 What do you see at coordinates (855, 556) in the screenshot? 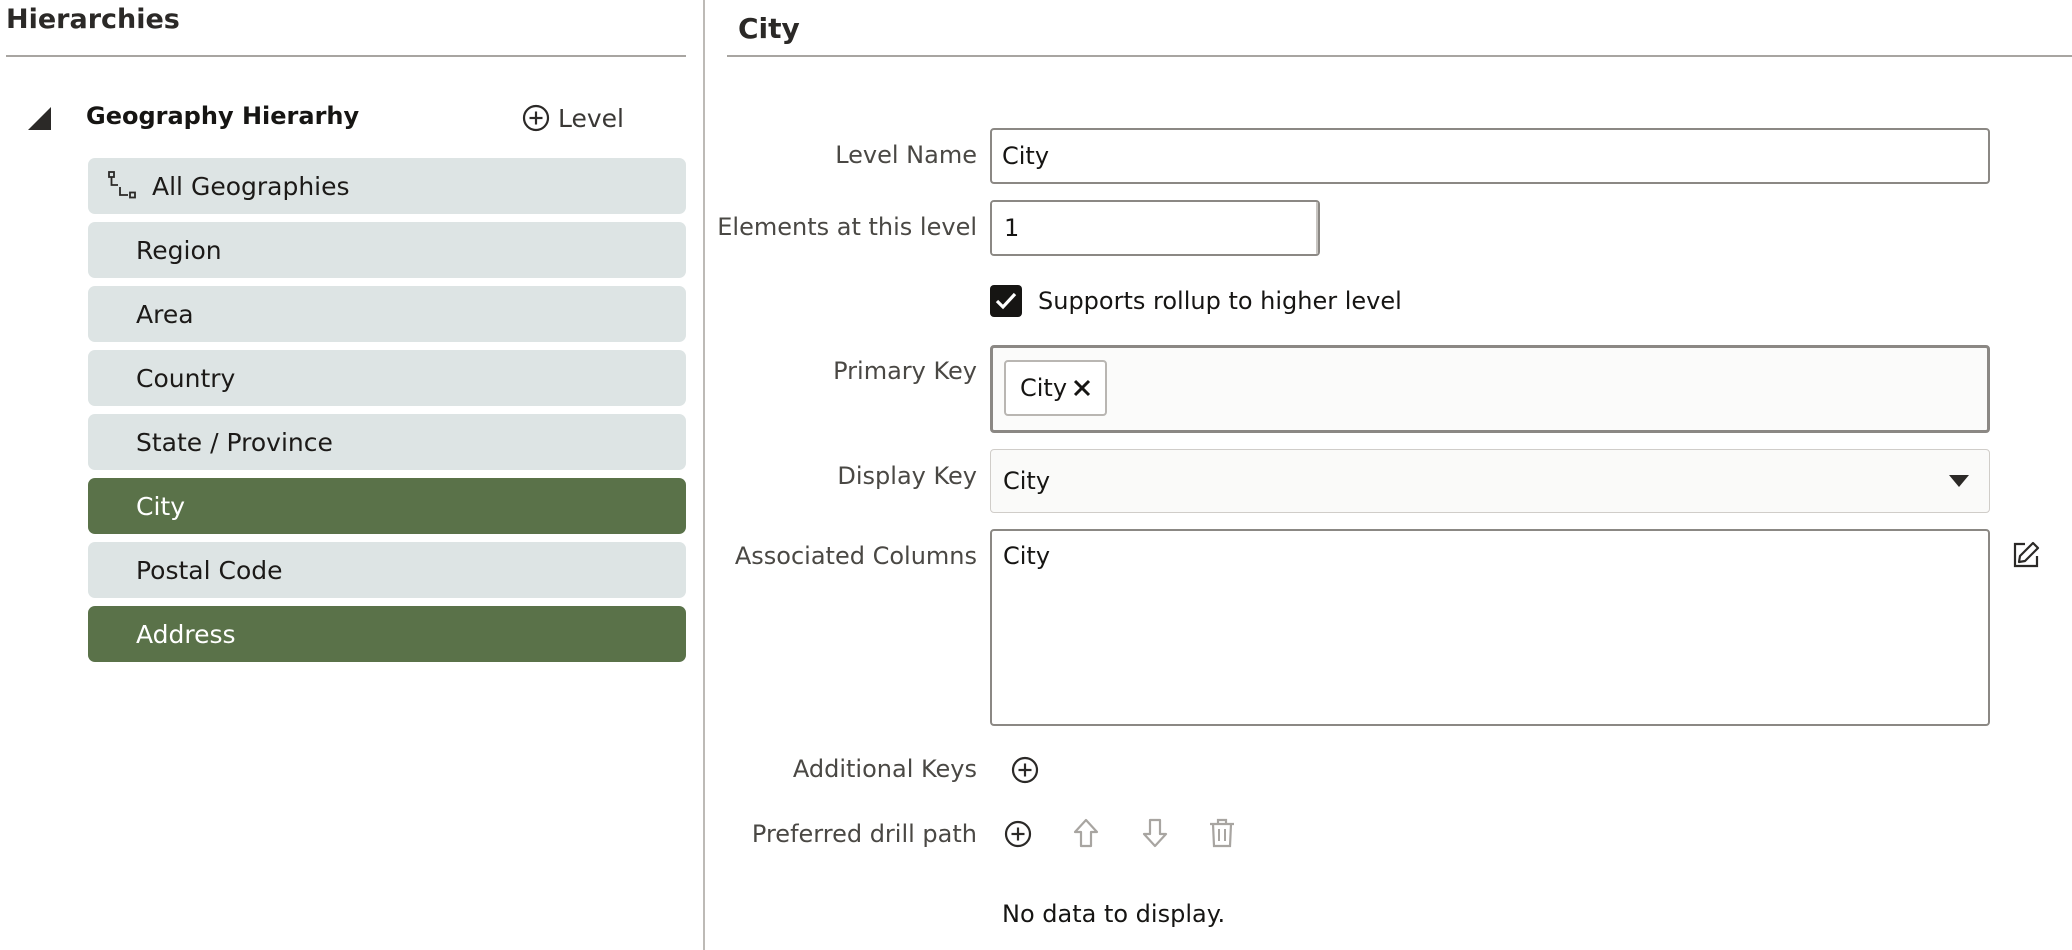
I see `associated-columns-label: Associated Columns` at bounding box center [855, 556].